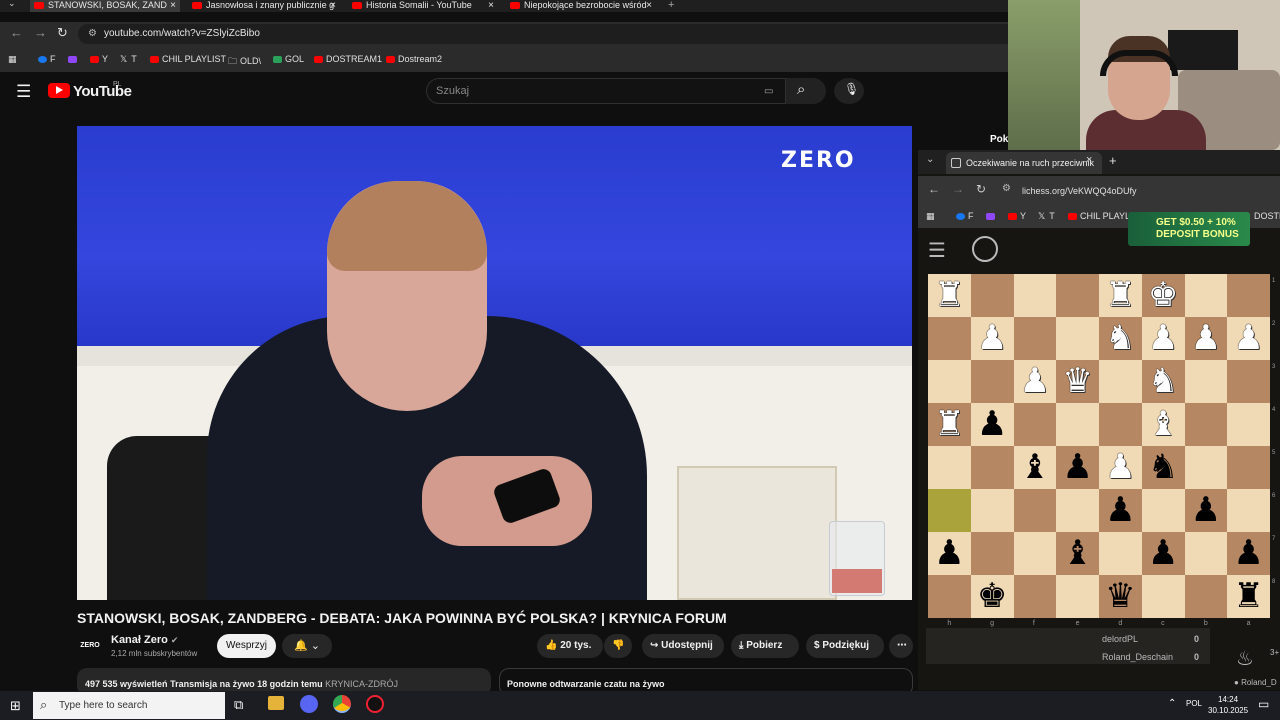  Describe the element at coordinates (15, 706) in the screenshot. I see `windows-start-icon: ⊞` at that location.